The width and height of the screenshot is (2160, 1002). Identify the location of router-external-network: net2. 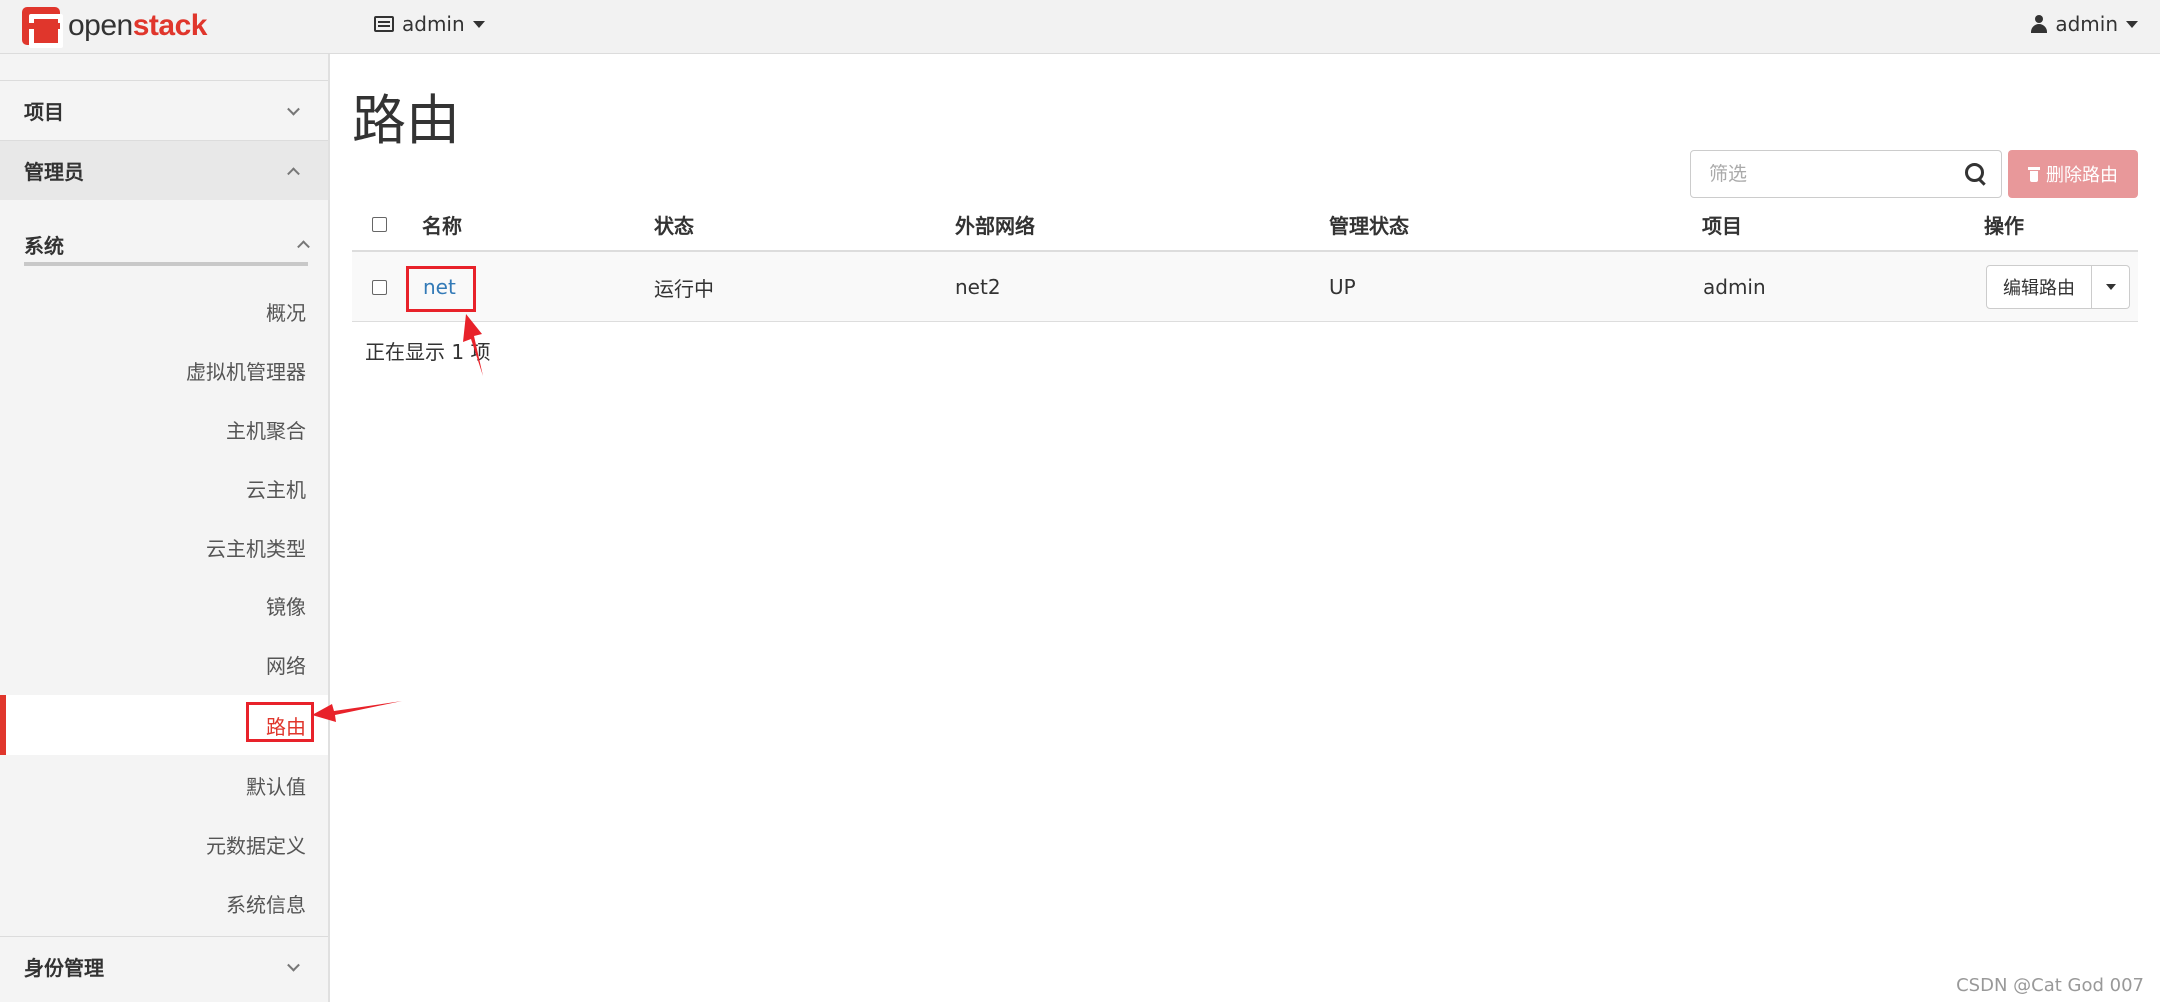
(978, 287).